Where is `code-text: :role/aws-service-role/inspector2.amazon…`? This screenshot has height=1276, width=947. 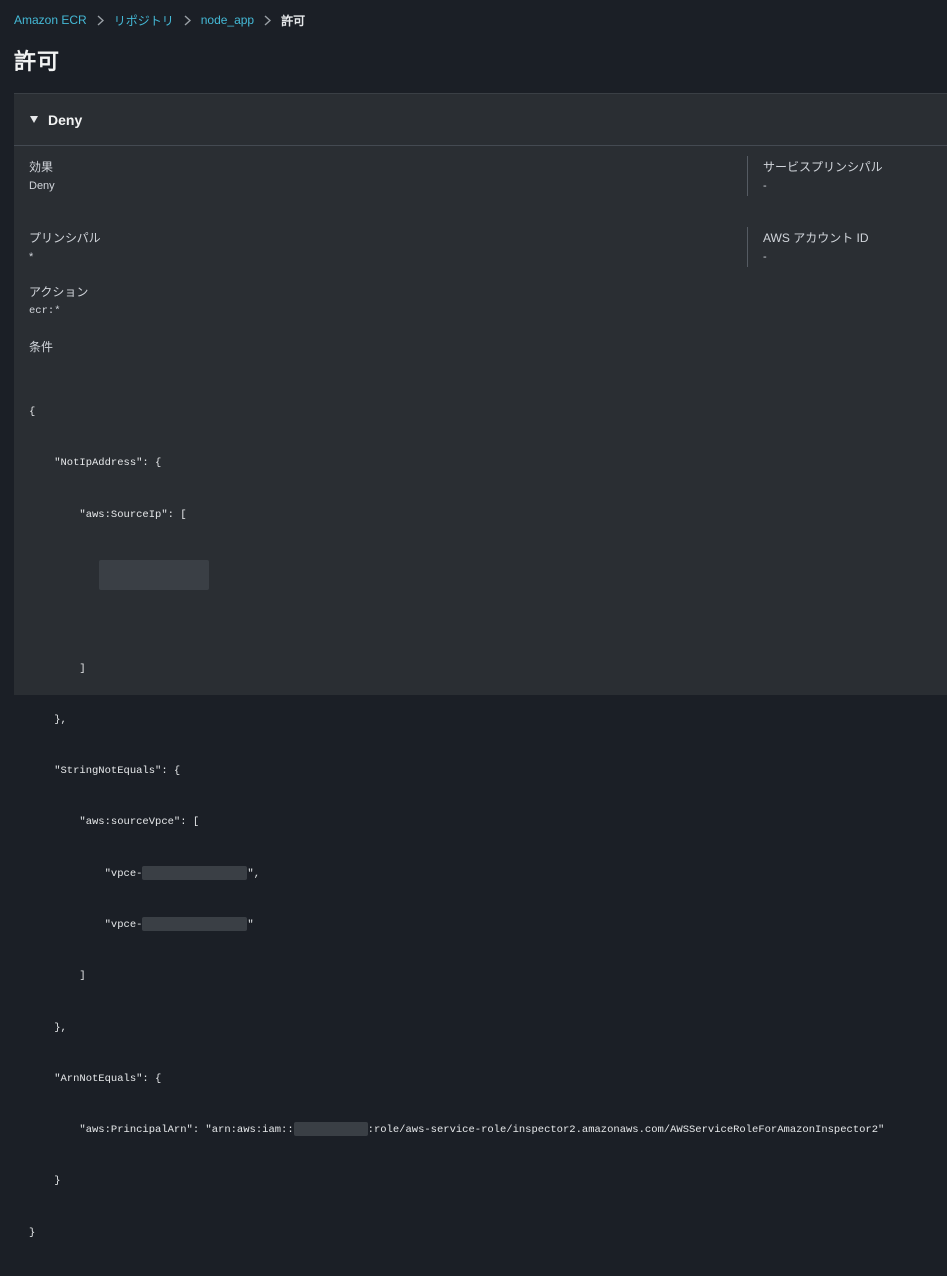
code-text: :role/aws-service-role/inspector2.amazon… is located at coordinates (626, 1130).